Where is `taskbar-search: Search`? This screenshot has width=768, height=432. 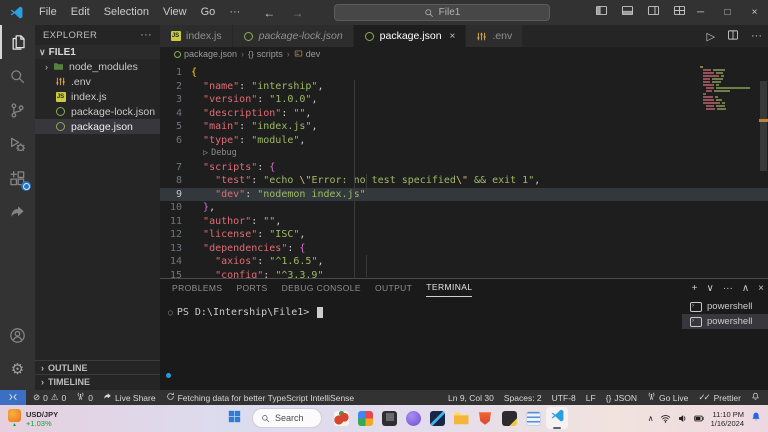 taskbar-search: Search is located at coordinates (287, 418).